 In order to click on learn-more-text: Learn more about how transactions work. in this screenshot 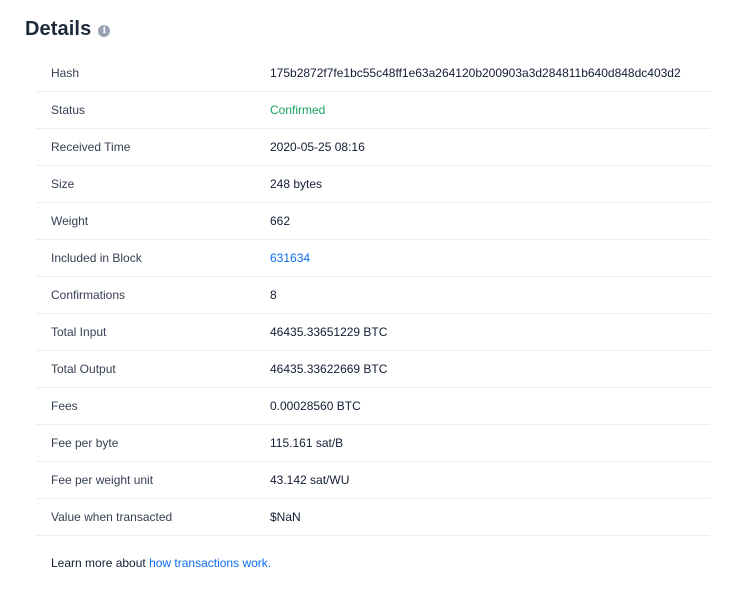, I will do `click(161, 563)`.